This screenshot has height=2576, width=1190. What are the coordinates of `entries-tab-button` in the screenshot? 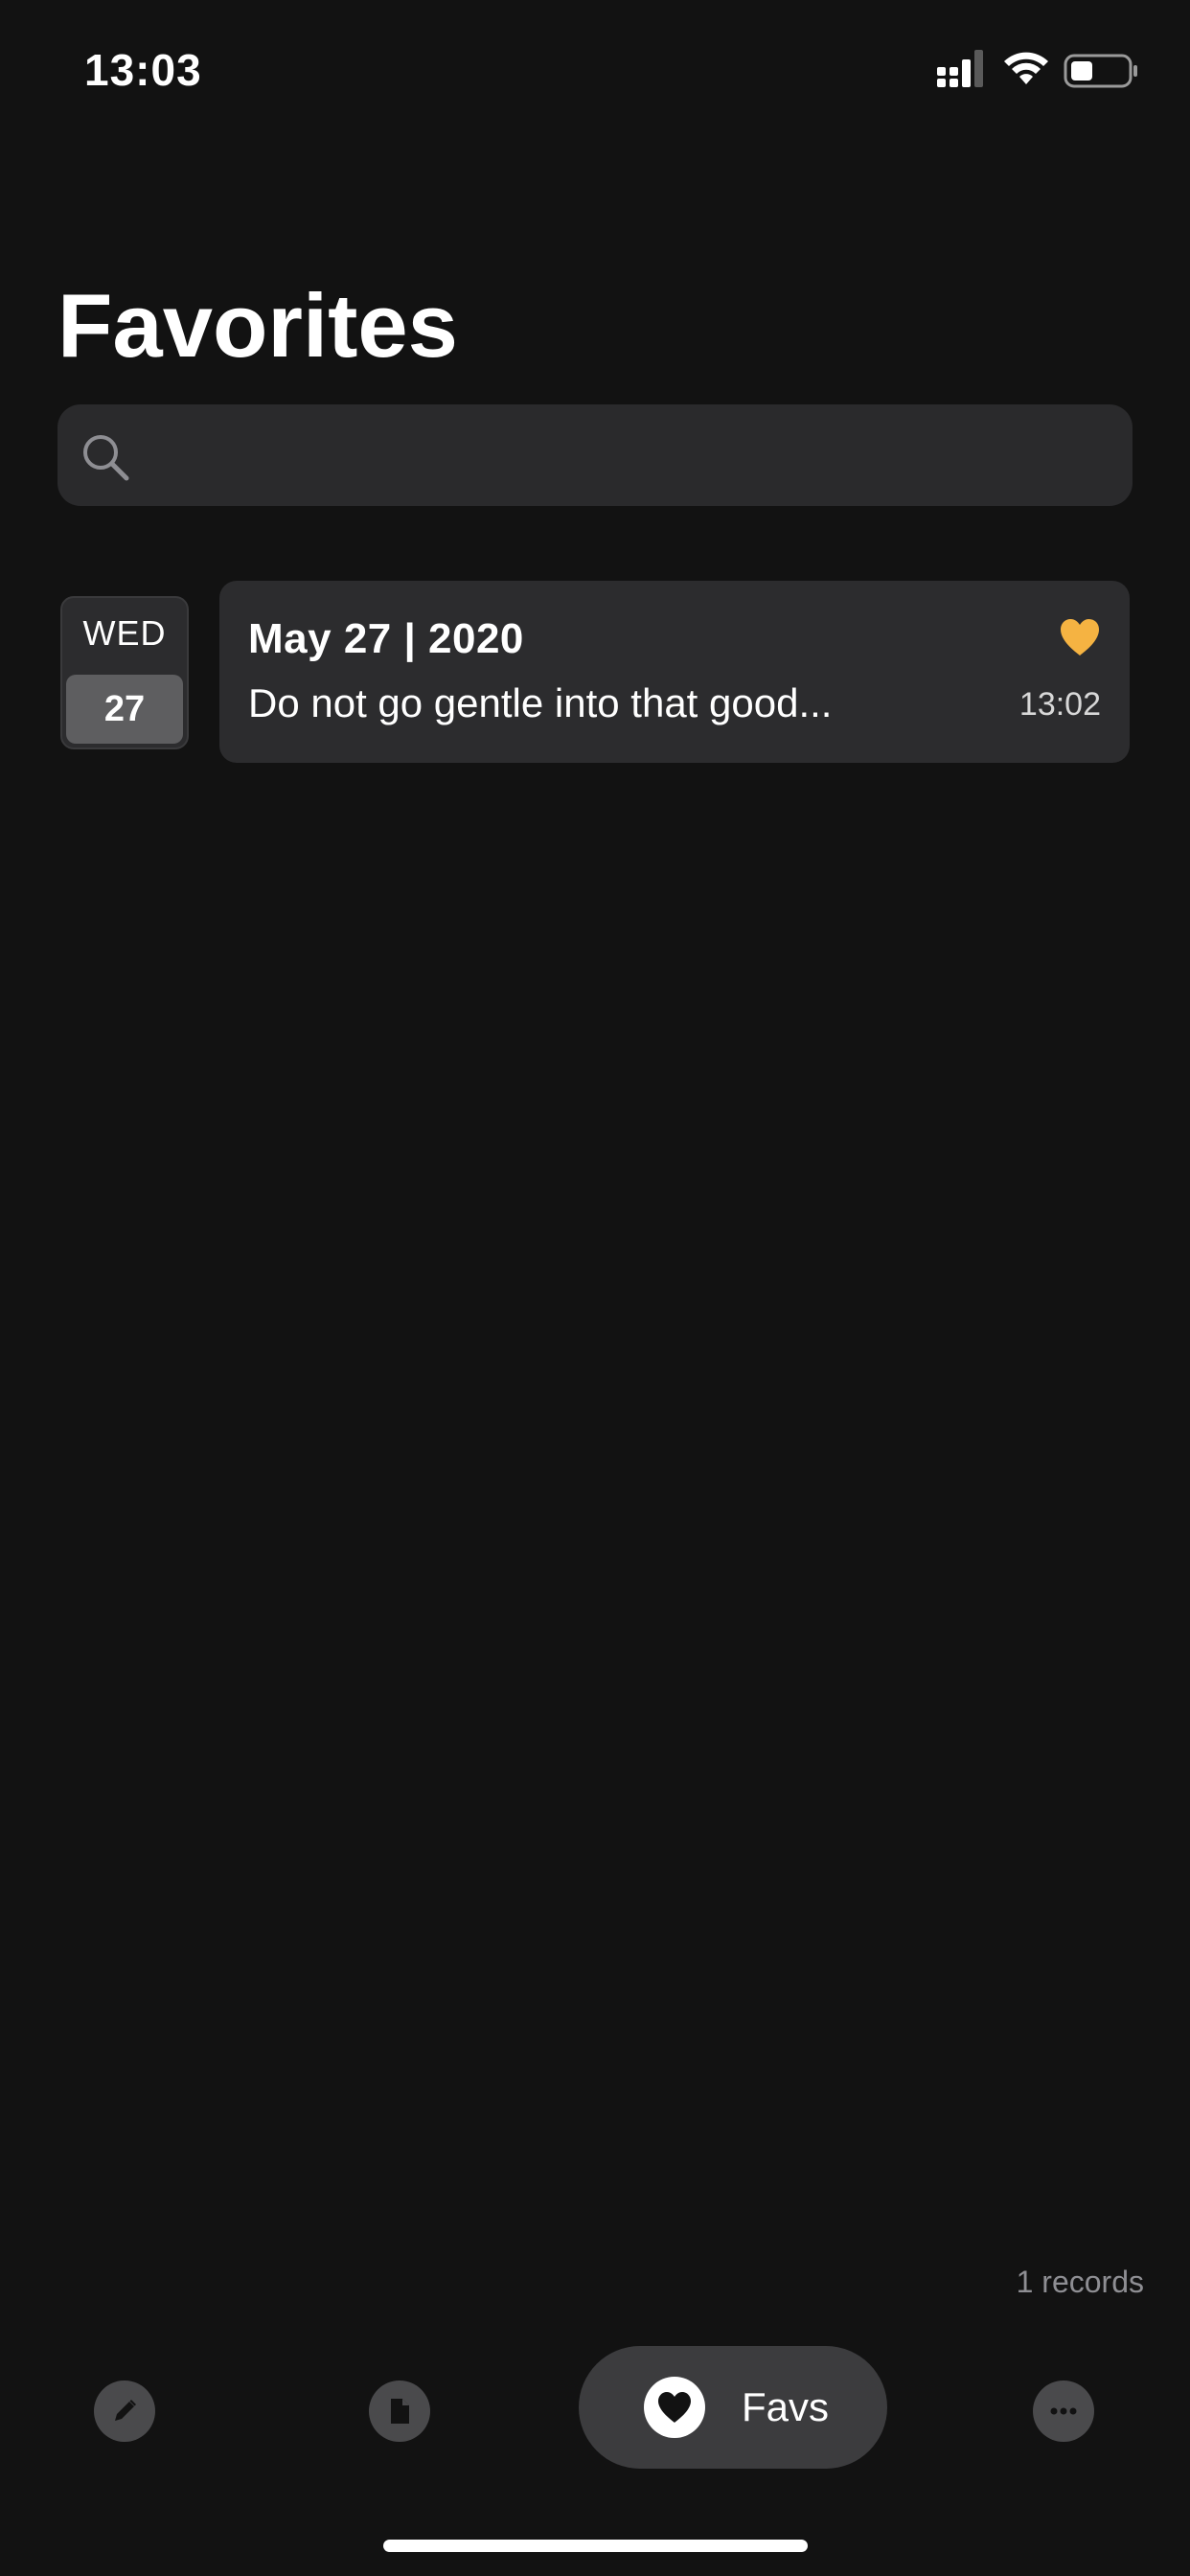 It's located at (399, 2411).